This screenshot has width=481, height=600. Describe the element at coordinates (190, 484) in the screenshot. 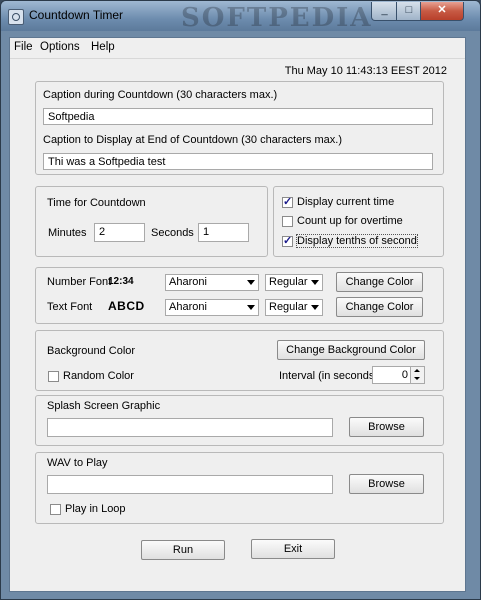

I see `wav-path-input` at that location.